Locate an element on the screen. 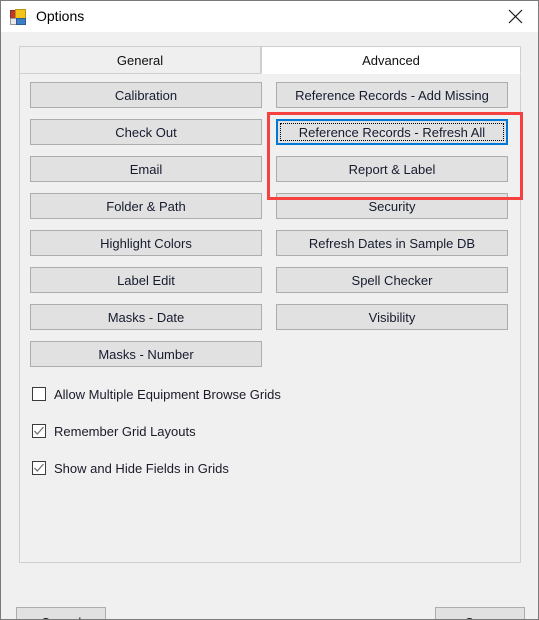  button-reference-records-add-missing-label: Reference Records - Add Missing is located at coordinates (392, 95).